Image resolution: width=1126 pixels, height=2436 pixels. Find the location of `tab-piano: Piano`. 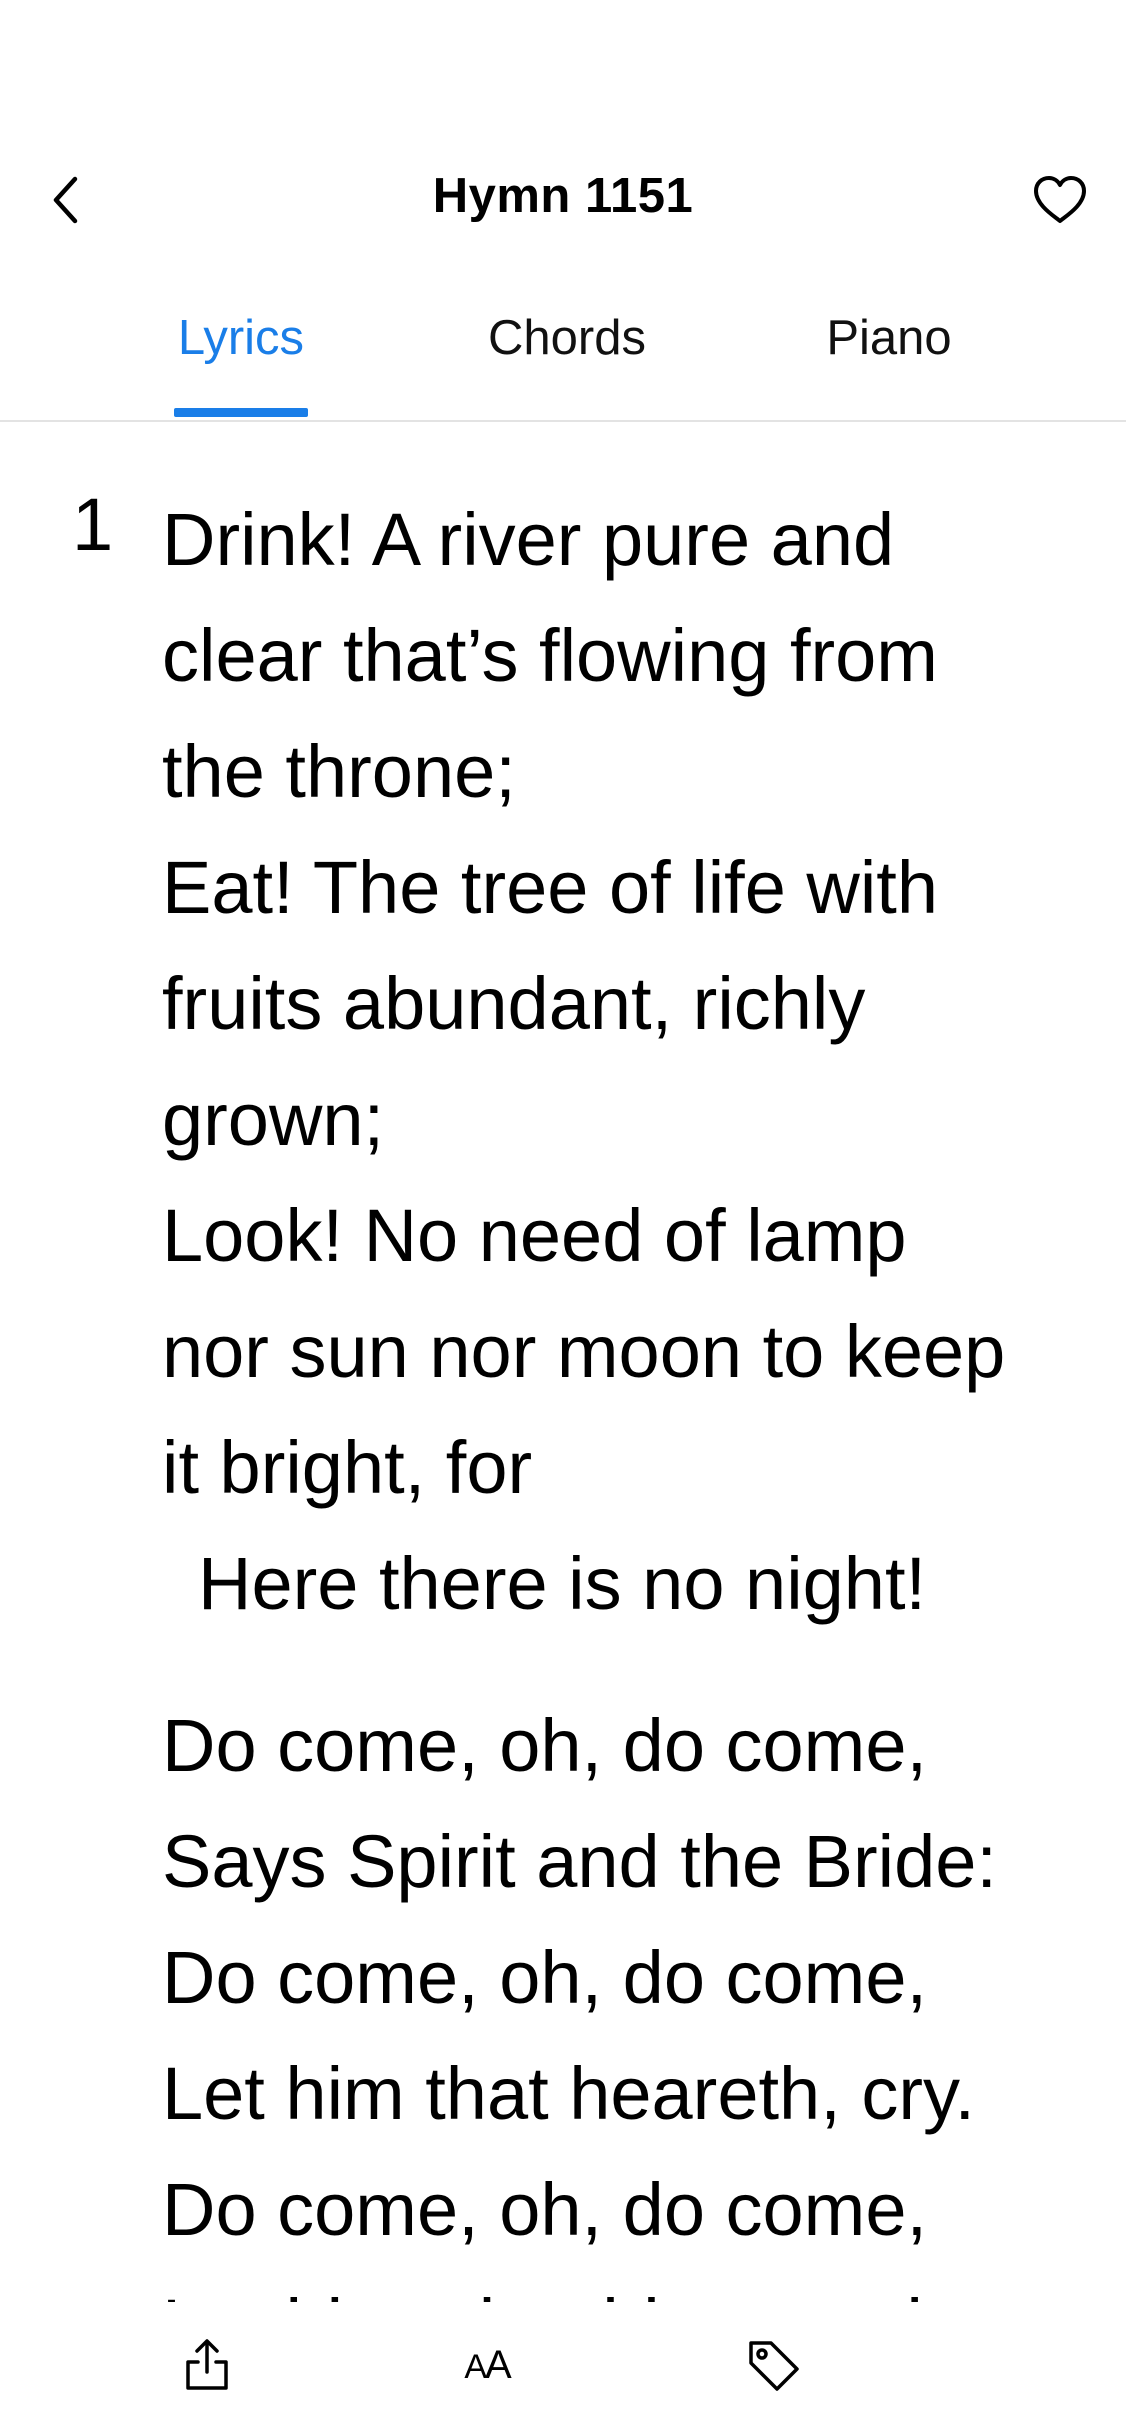

tab-piano: Piano is located at coordinates (889, 338).